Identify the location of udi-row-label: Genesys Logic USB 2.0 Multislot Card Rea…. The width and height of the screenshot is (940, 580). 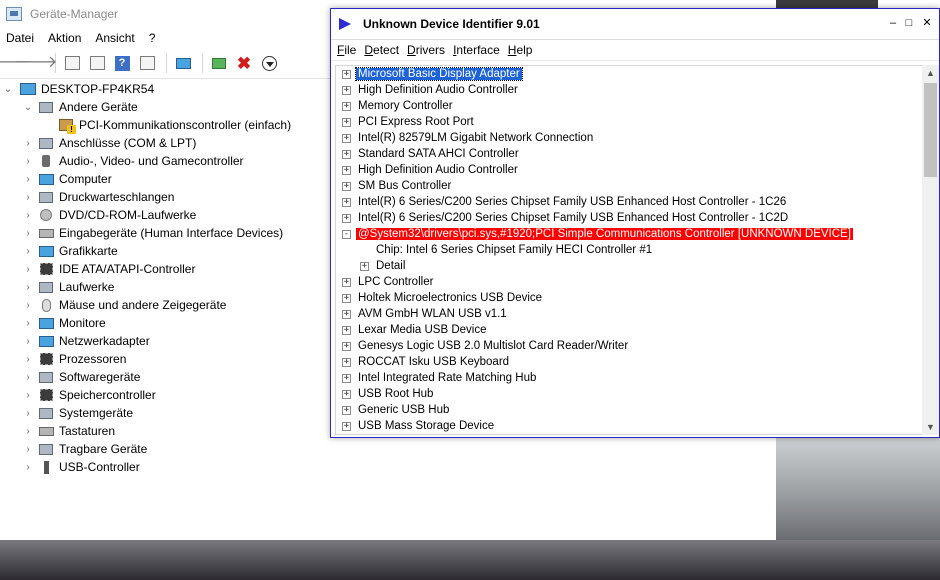
(493, 346).